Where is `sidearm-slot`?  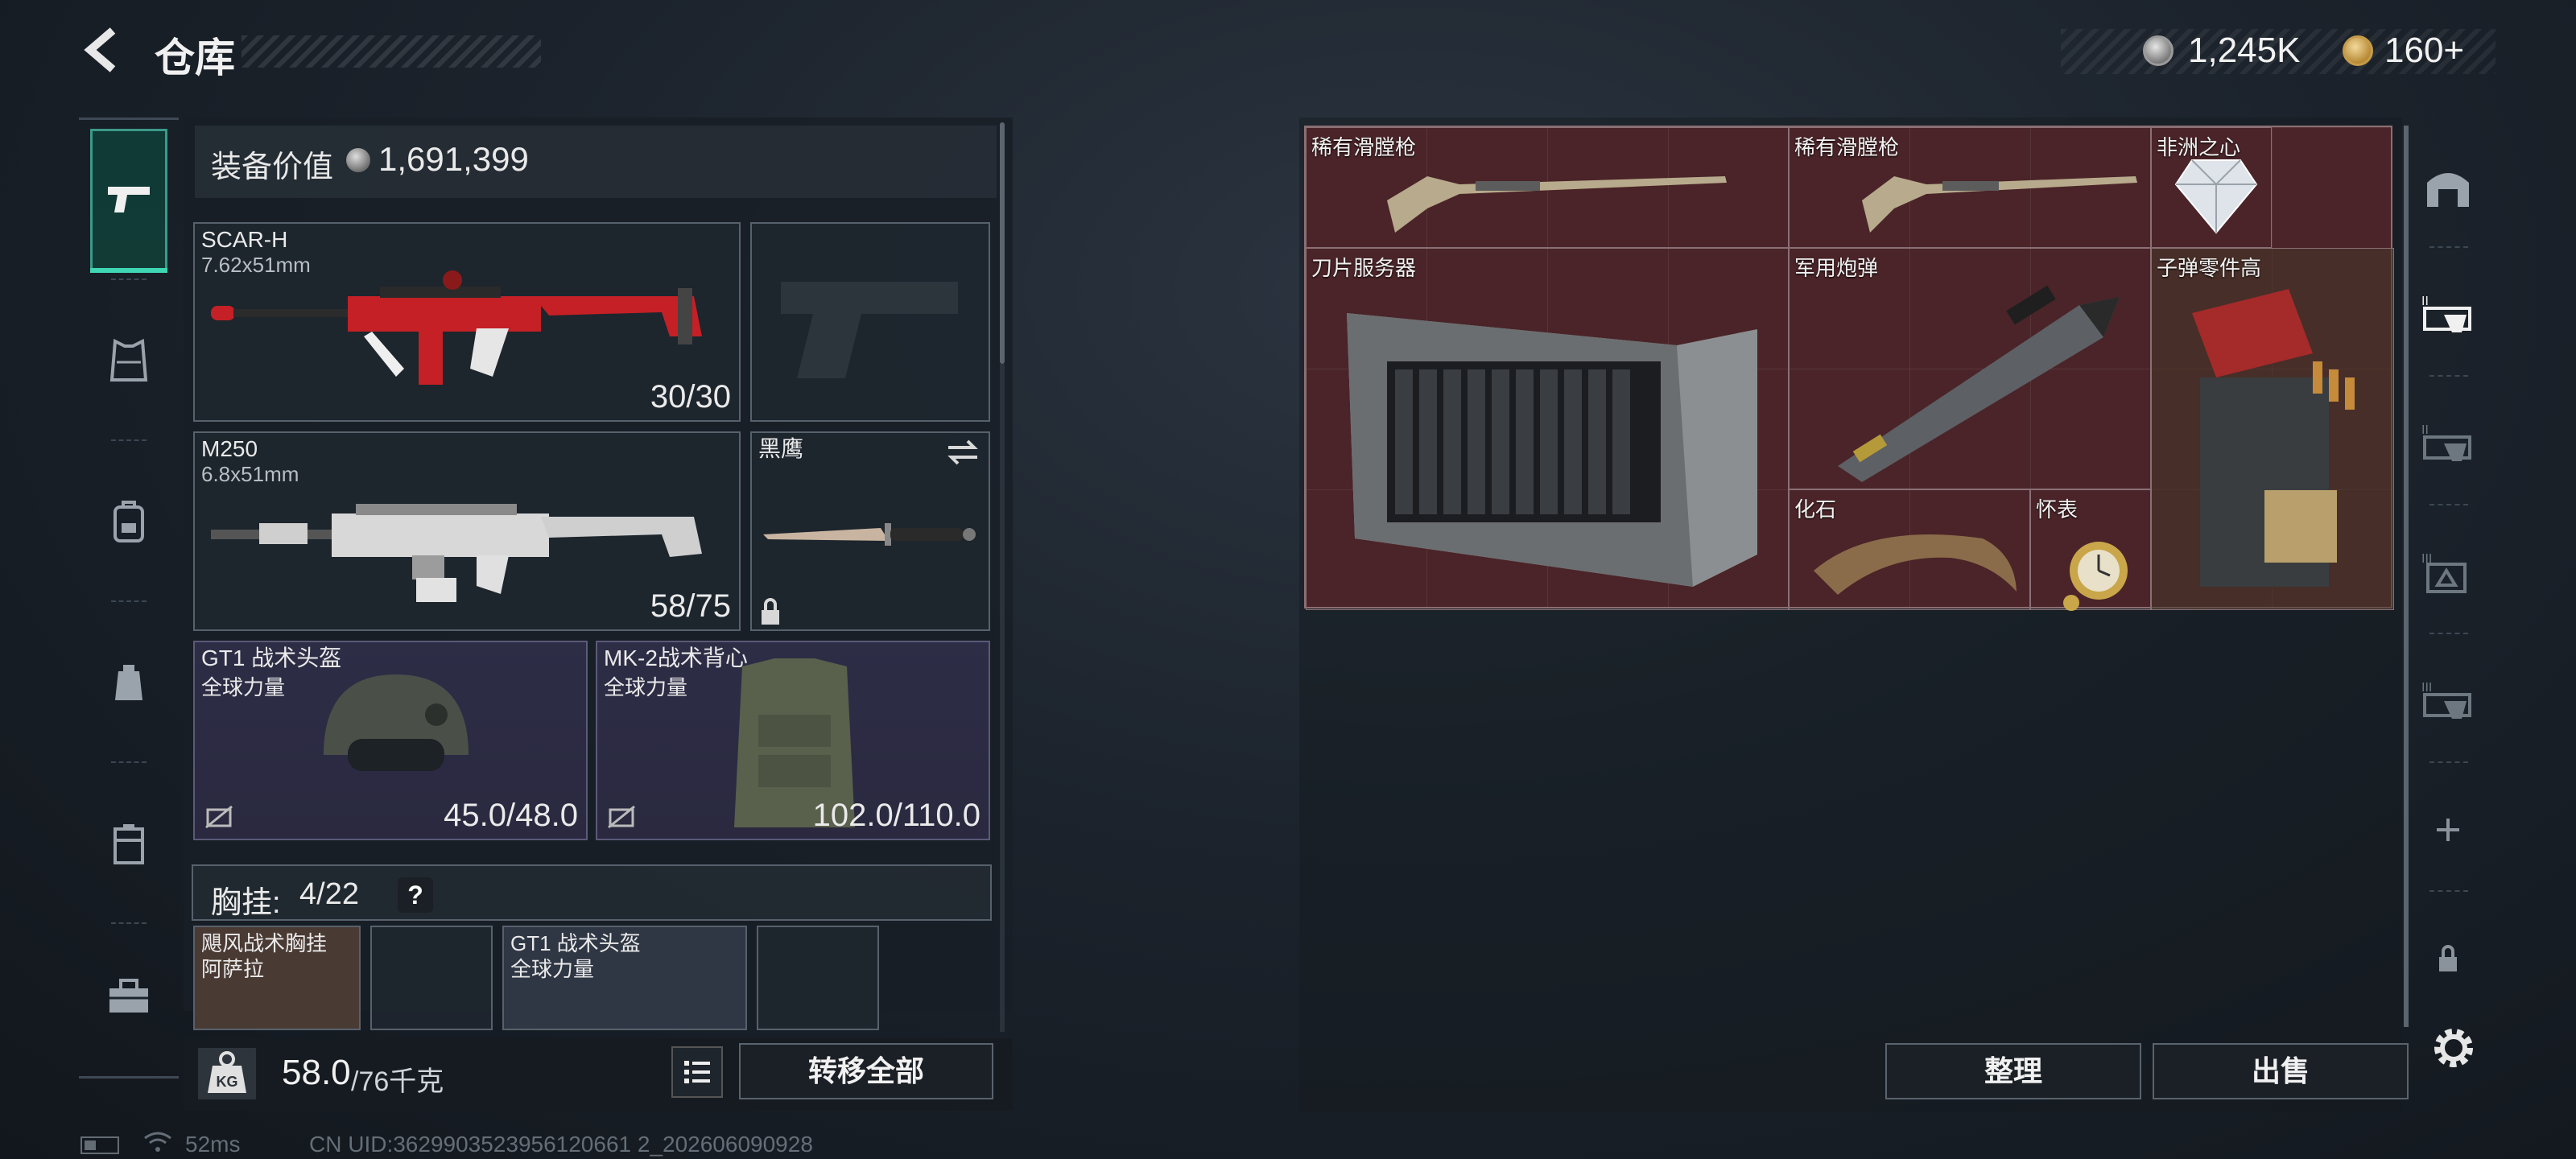 sidearm-slot is located at coordinates (870, 322).